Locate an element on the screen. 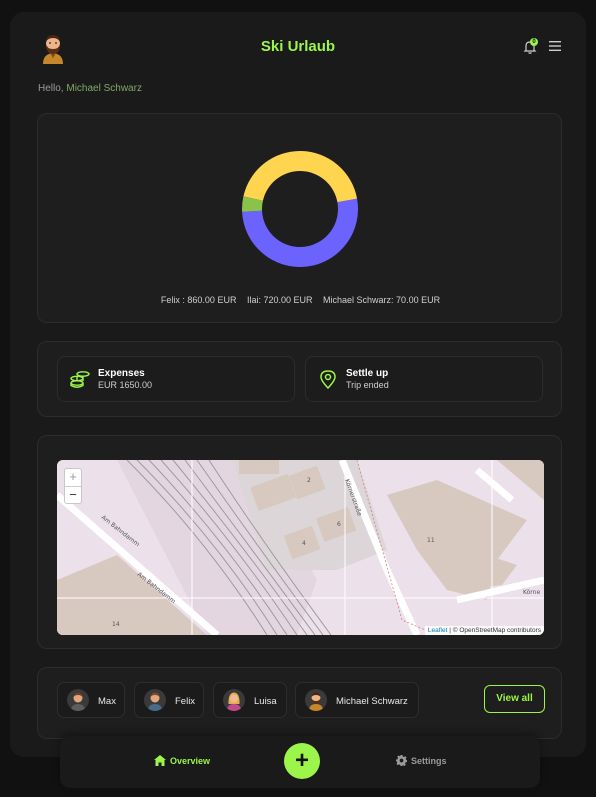 This screenshot has width=596, height=797. home-icon is located at coordinates (160, 760).